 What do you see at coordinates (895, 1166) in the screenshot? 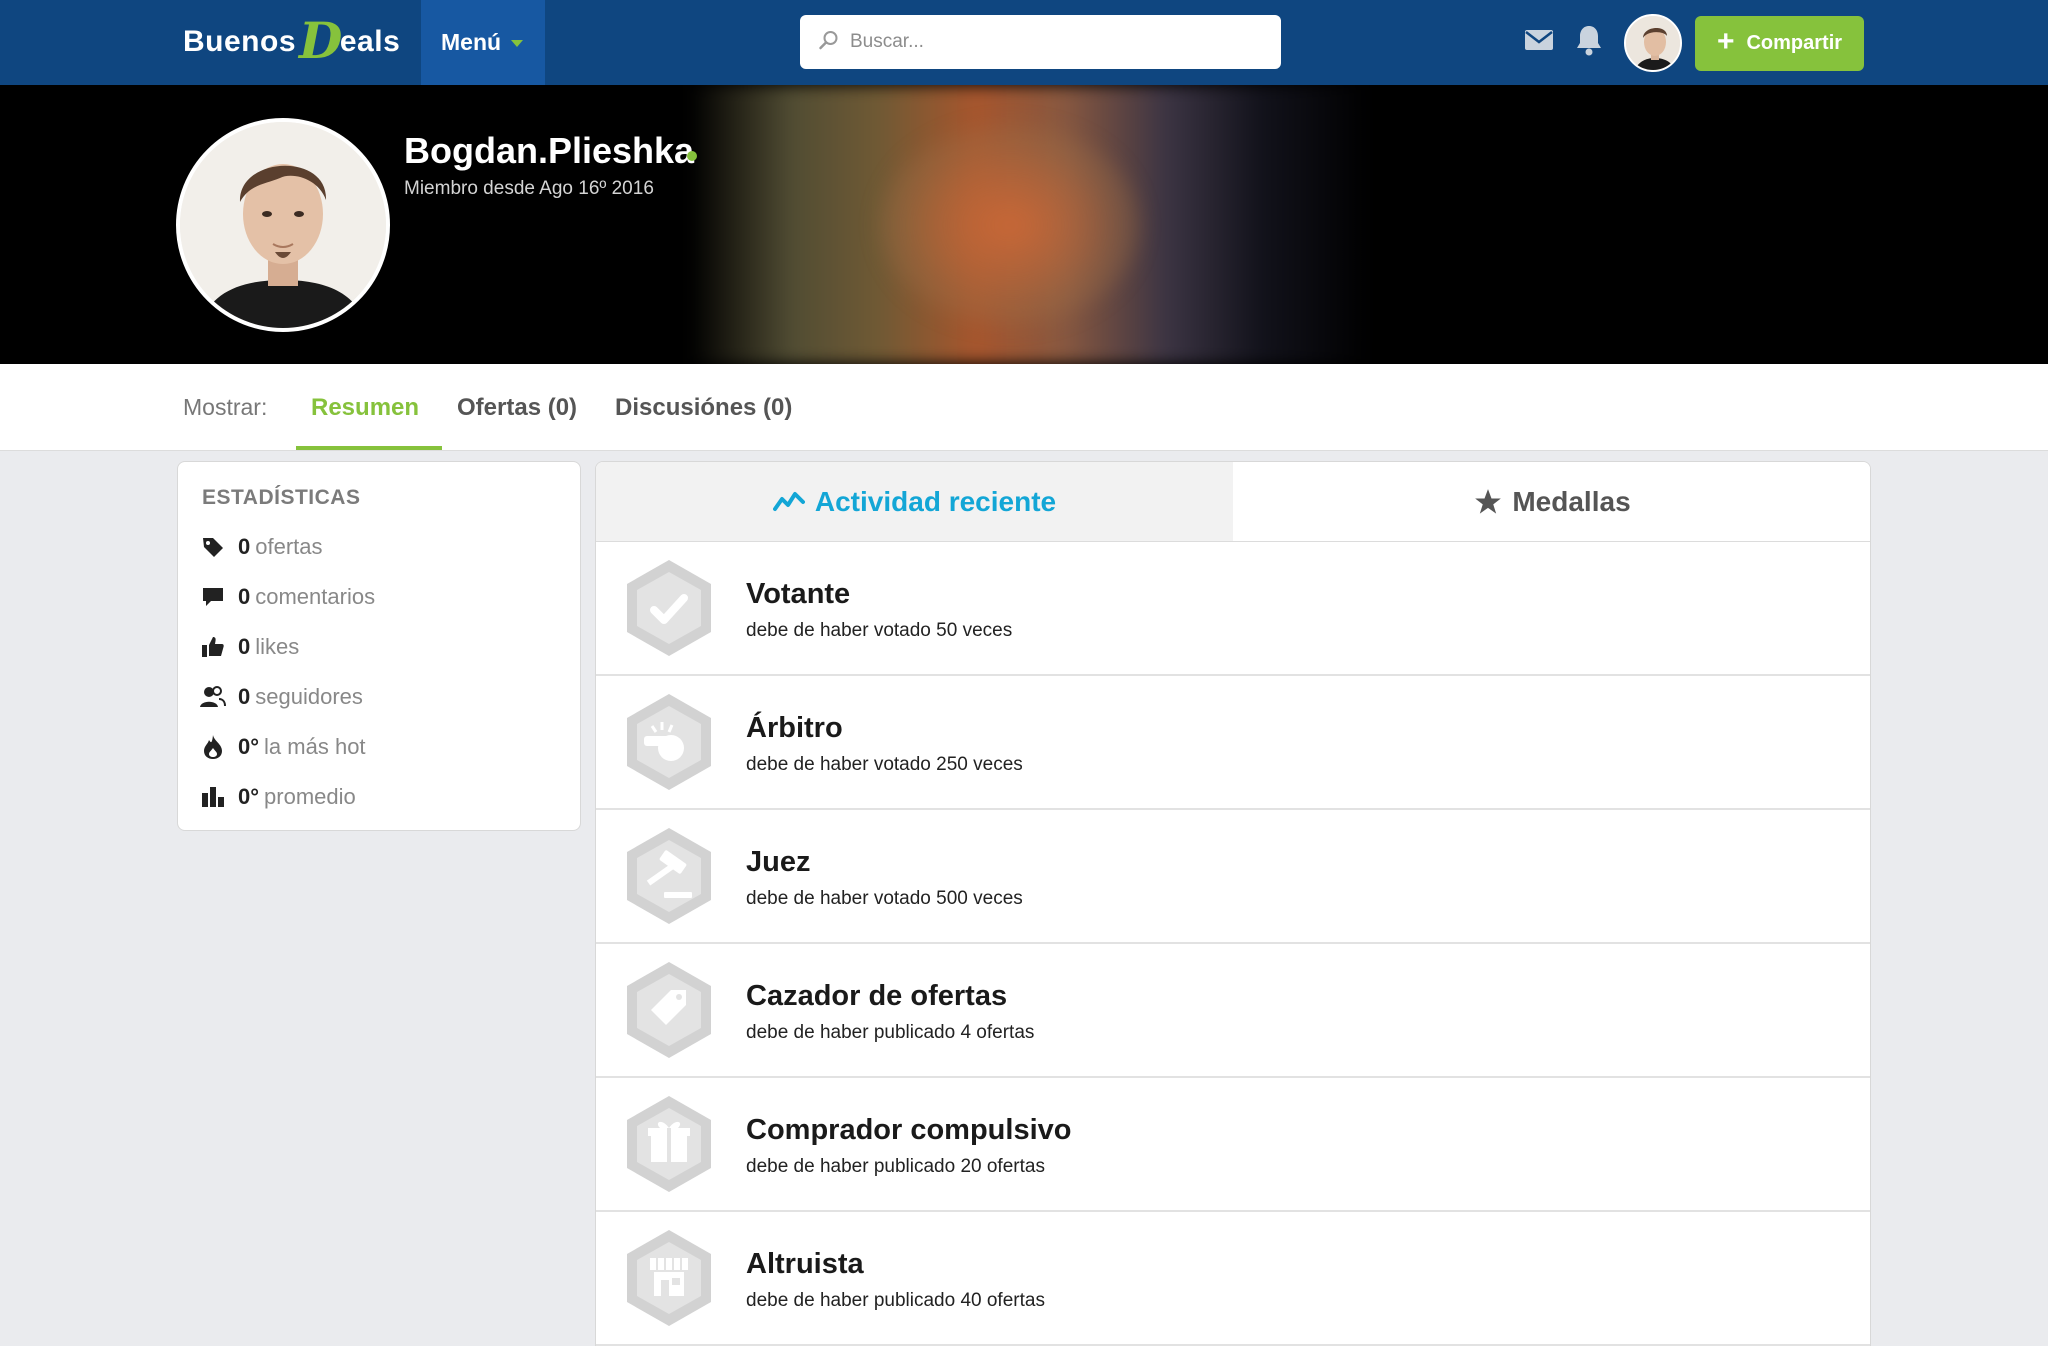
I see `badge-description: debe de haber publicado 20 ofertas` at bounding box center [895, 1166].